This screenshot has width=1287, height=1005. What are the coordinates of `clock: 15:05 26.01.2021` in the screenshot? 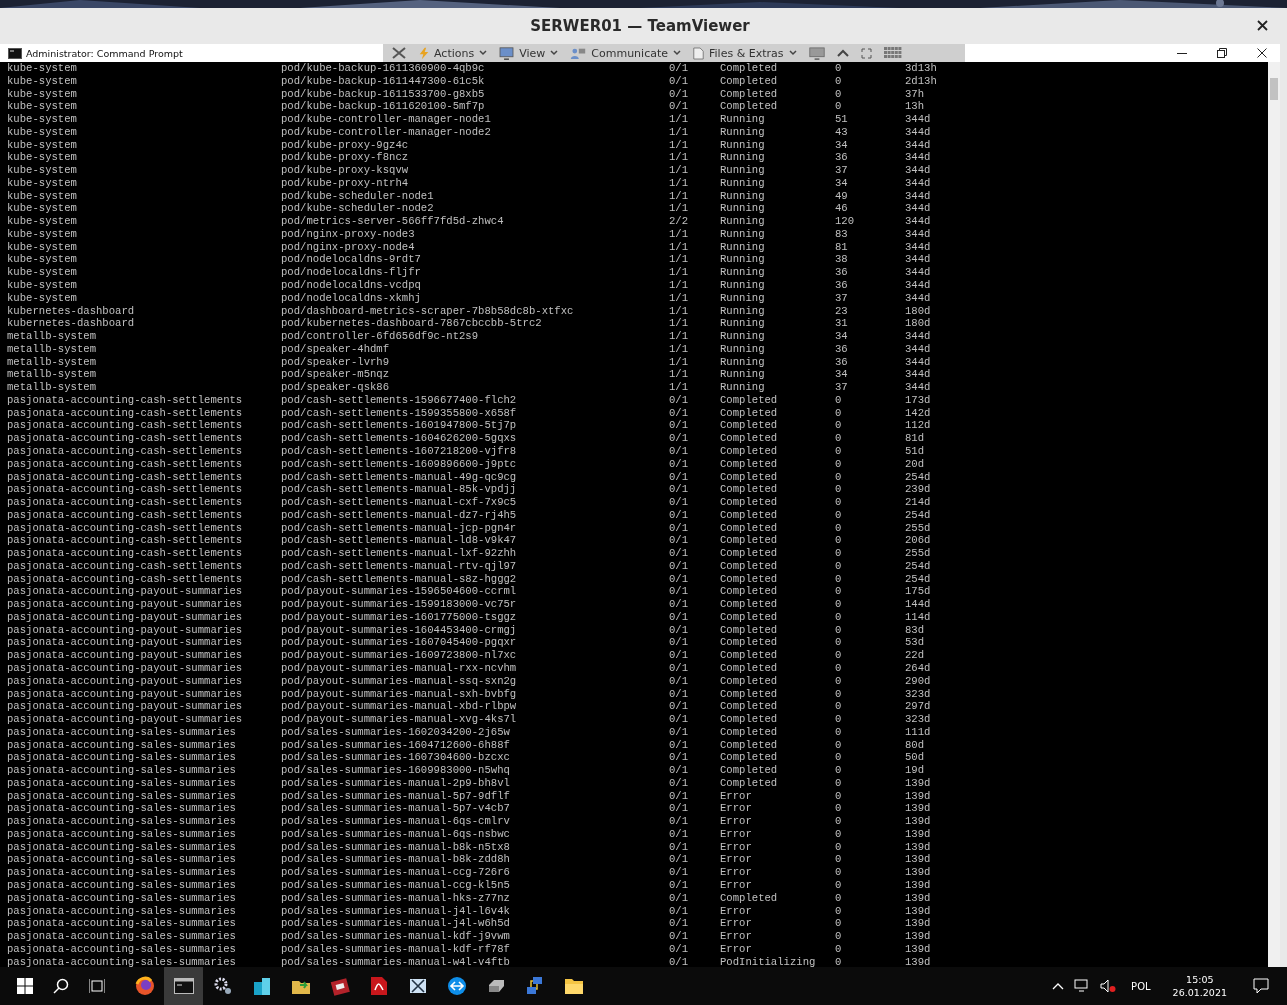 It's located at (1199, 986).